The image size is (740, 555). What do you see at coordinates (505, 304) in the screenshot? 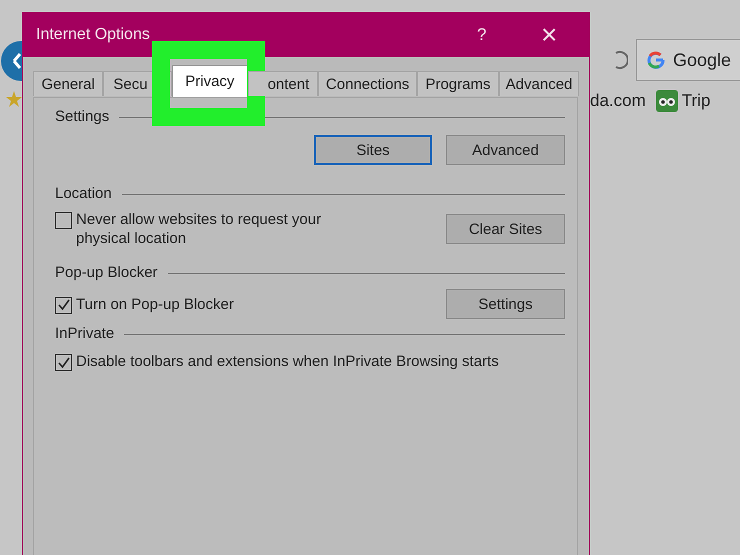
I see `dialog-button: Settings` at bounding box center [505, 304].